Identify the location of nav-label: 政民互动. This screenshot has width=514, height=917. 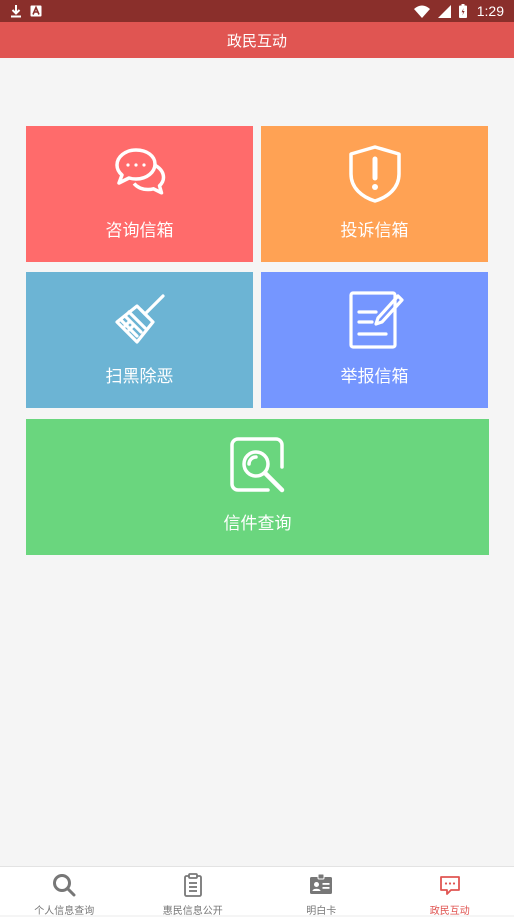
(450, 909).